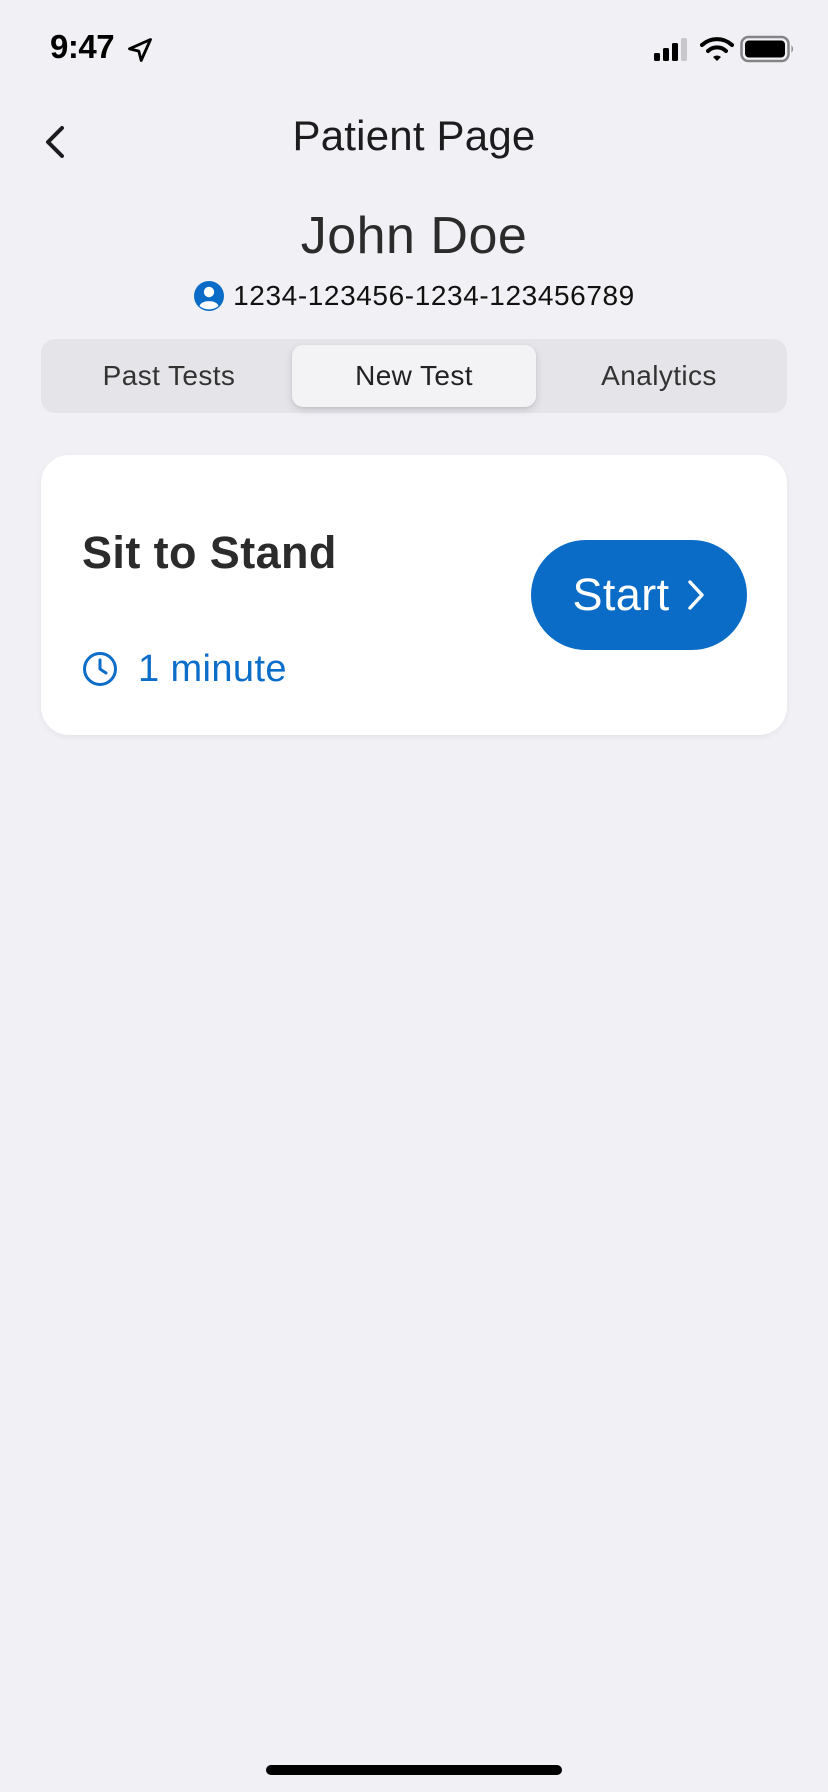 This screenshot has width=828, height=1792. Describe the element at coordinates (209, 552) in the screenshot. I see `test-name: Sit to Stand` at that location.